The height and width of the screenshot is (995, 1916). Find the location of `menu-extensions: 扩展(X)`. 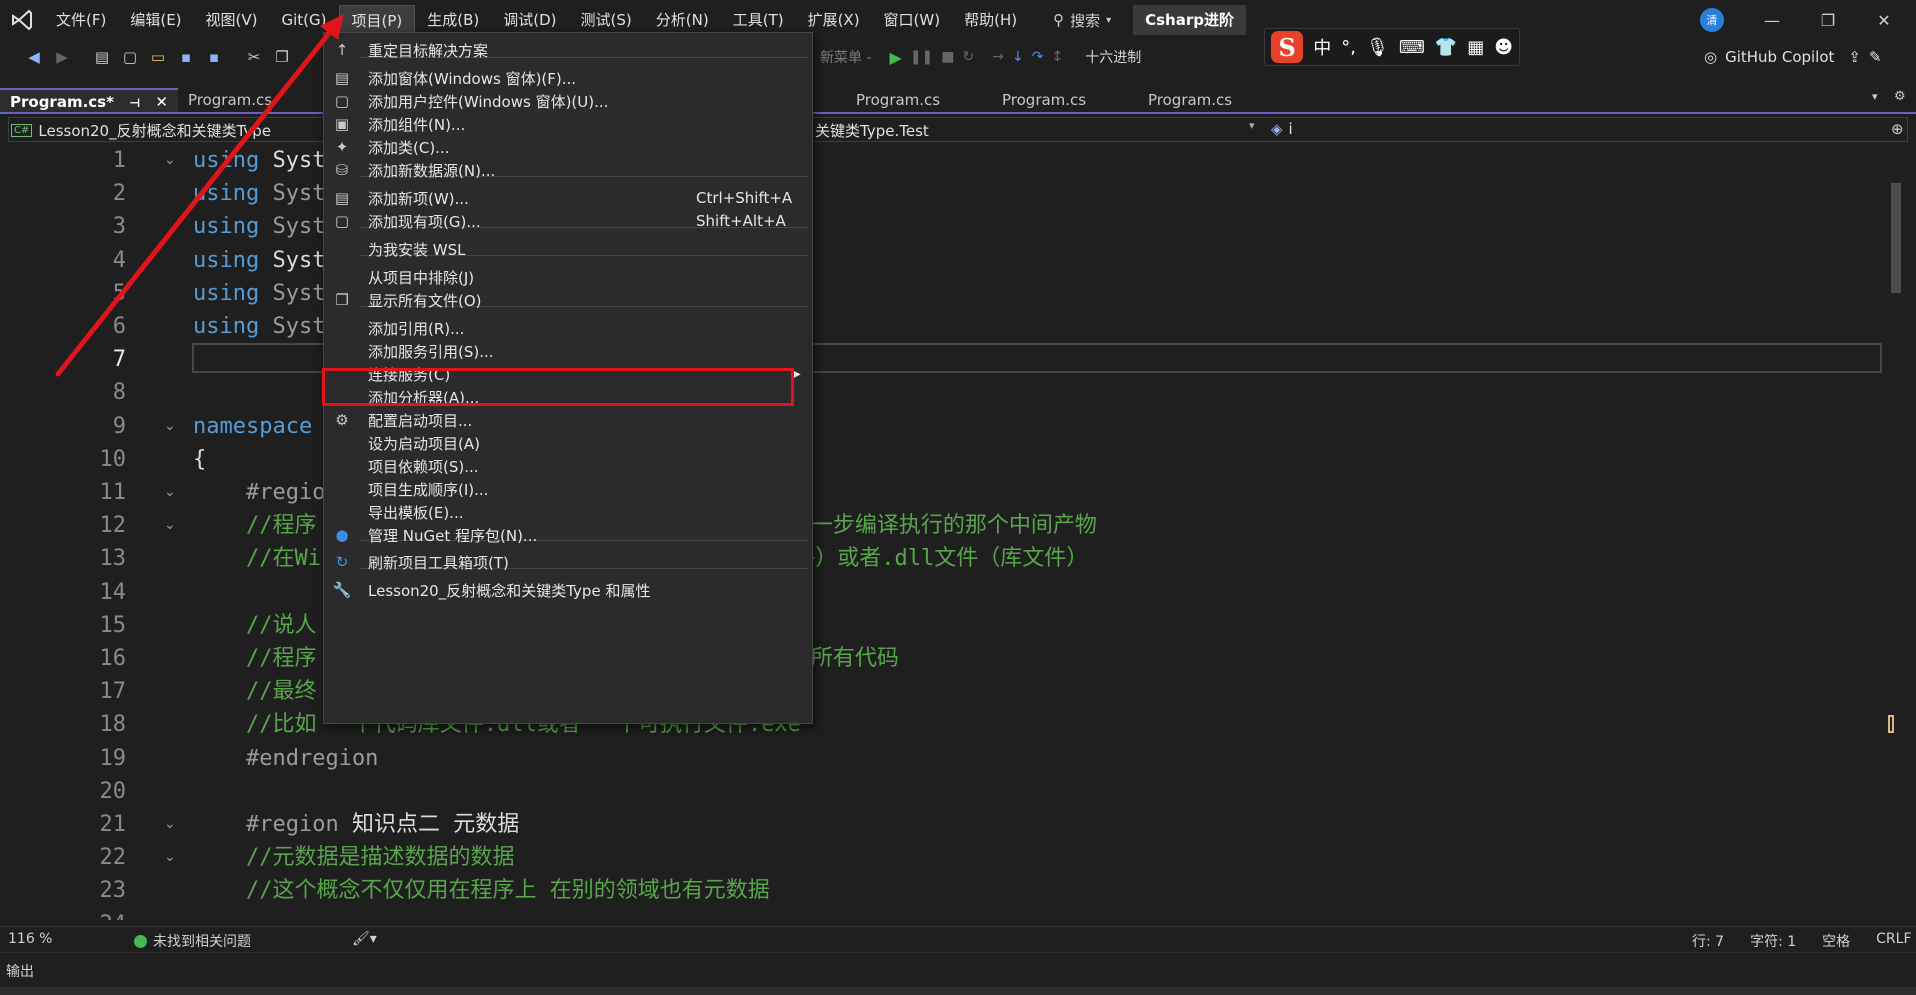

menu-extensions: 扩展(X) is located at coordinates (834, 20).